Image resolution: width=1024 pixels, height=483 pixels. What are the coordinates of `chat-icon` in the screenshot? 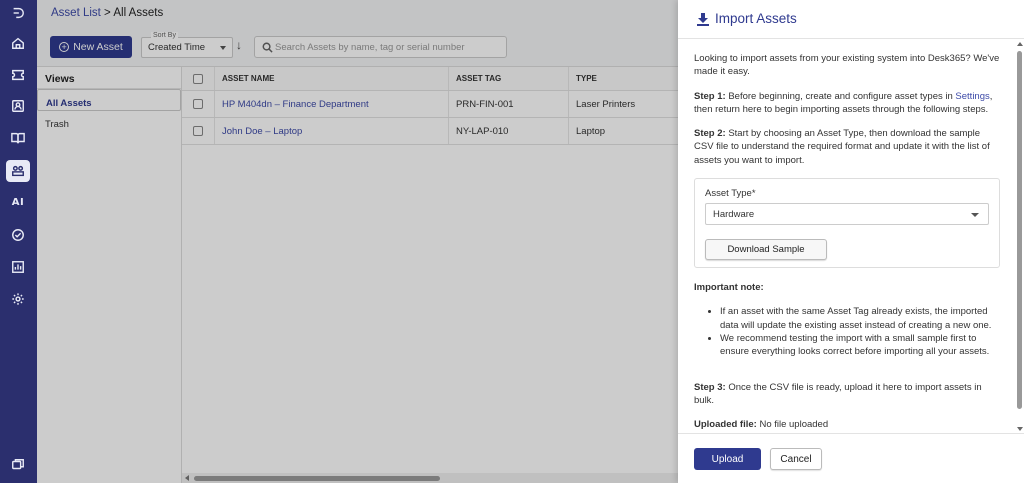 It's located at (18, 465).